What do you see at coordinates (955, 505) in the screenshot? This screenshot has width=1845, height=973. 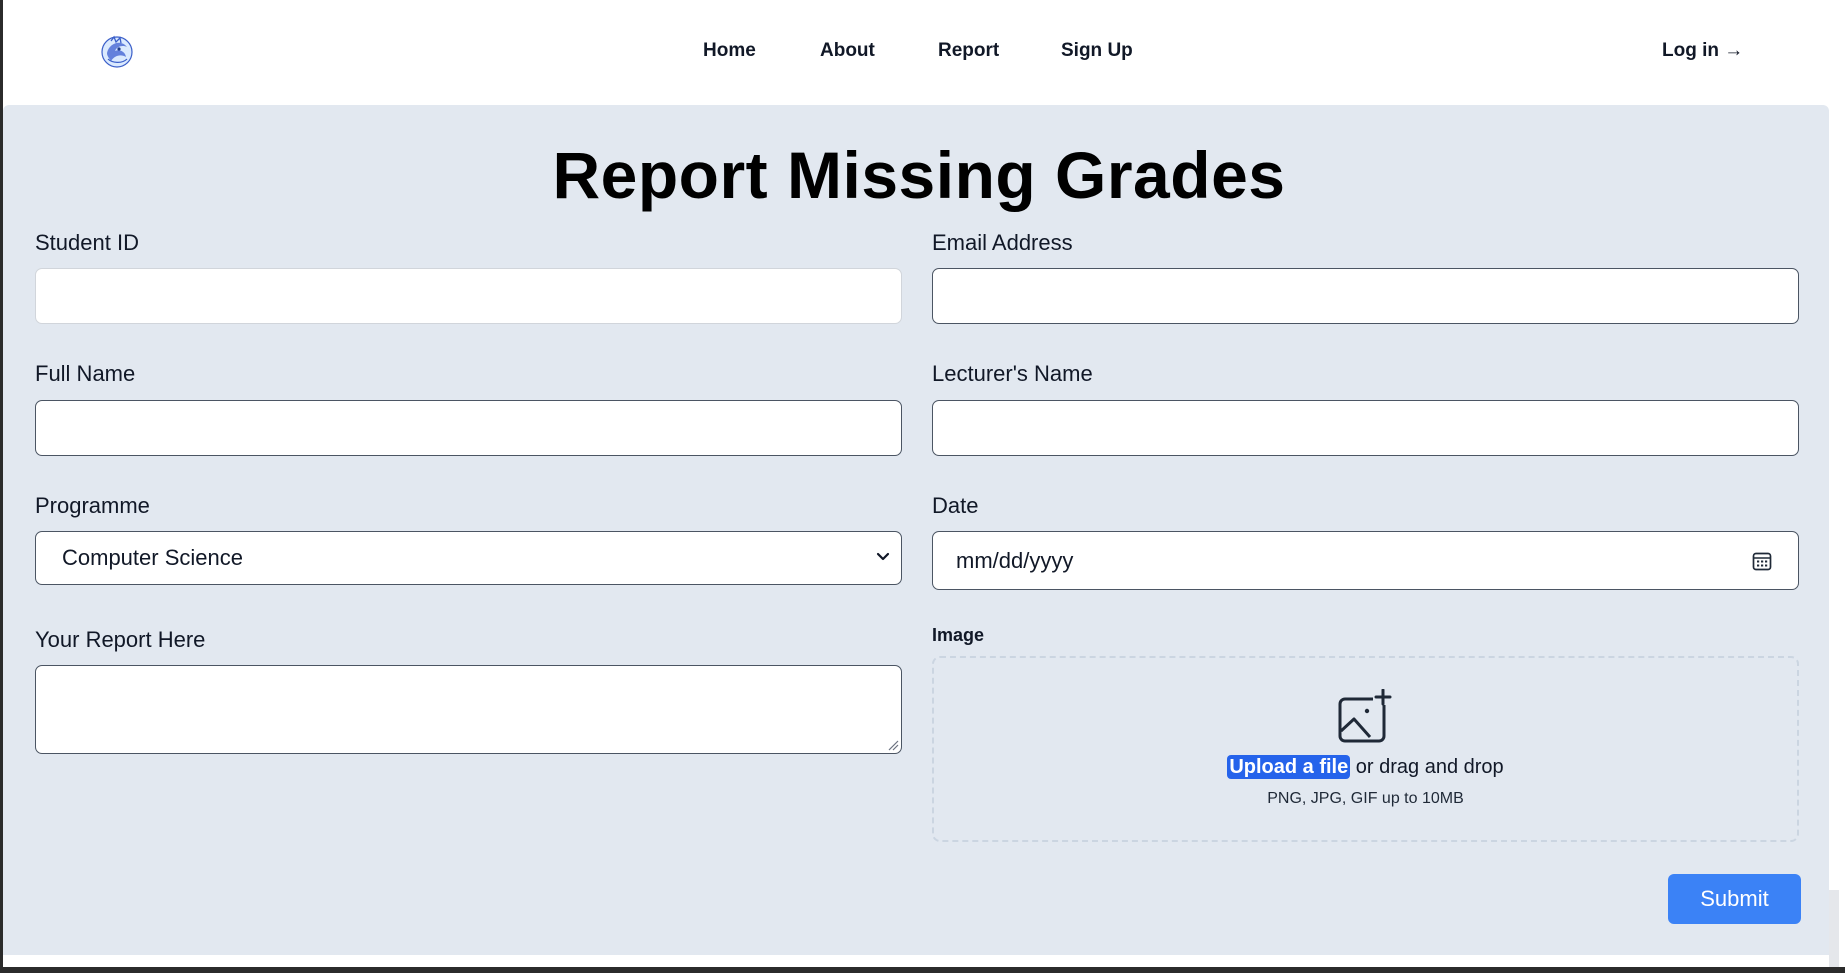 I see `date-label: Date` at bounding box center [955, 505].